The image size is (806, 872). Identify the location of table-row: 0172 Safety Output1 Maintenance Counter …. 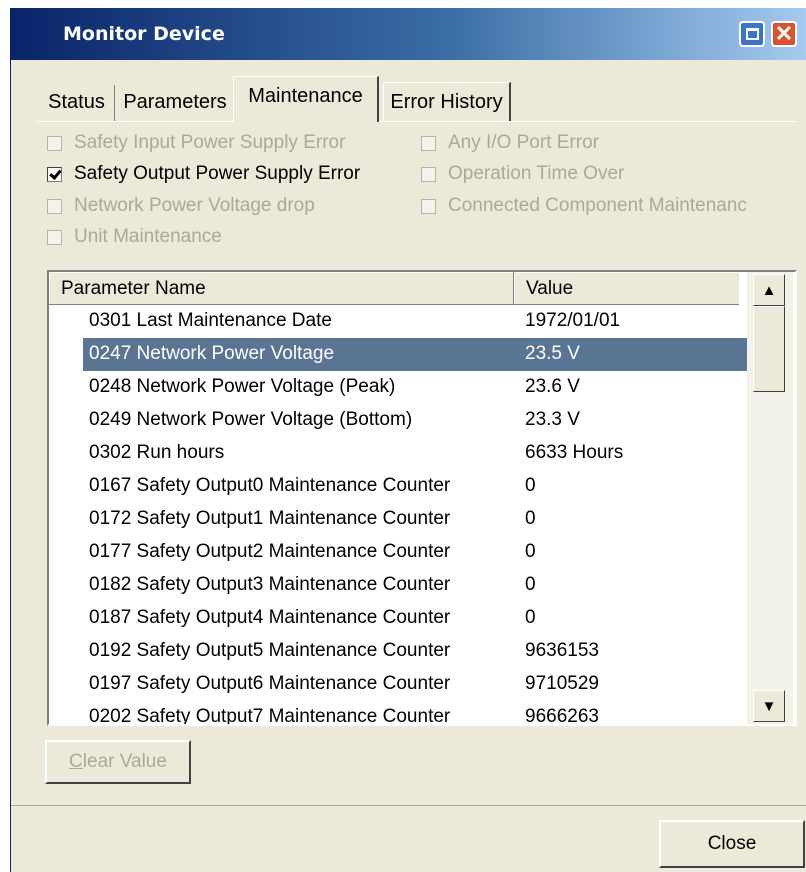
(415, 519).